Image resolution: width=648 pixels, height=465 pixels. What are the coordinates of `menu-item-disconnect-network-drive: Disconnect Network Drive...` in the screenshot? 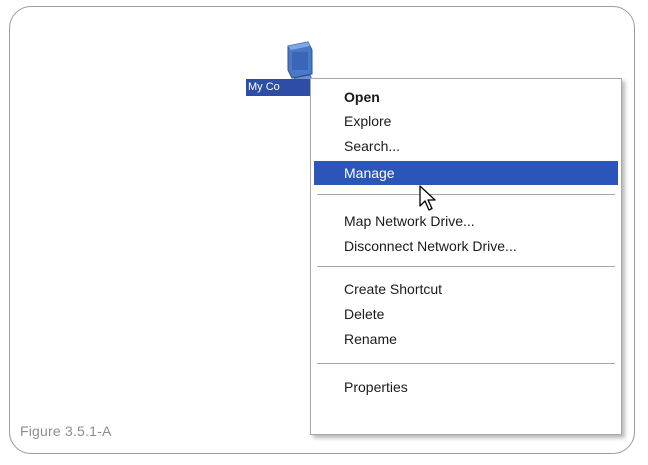 It's located at (466, 246).